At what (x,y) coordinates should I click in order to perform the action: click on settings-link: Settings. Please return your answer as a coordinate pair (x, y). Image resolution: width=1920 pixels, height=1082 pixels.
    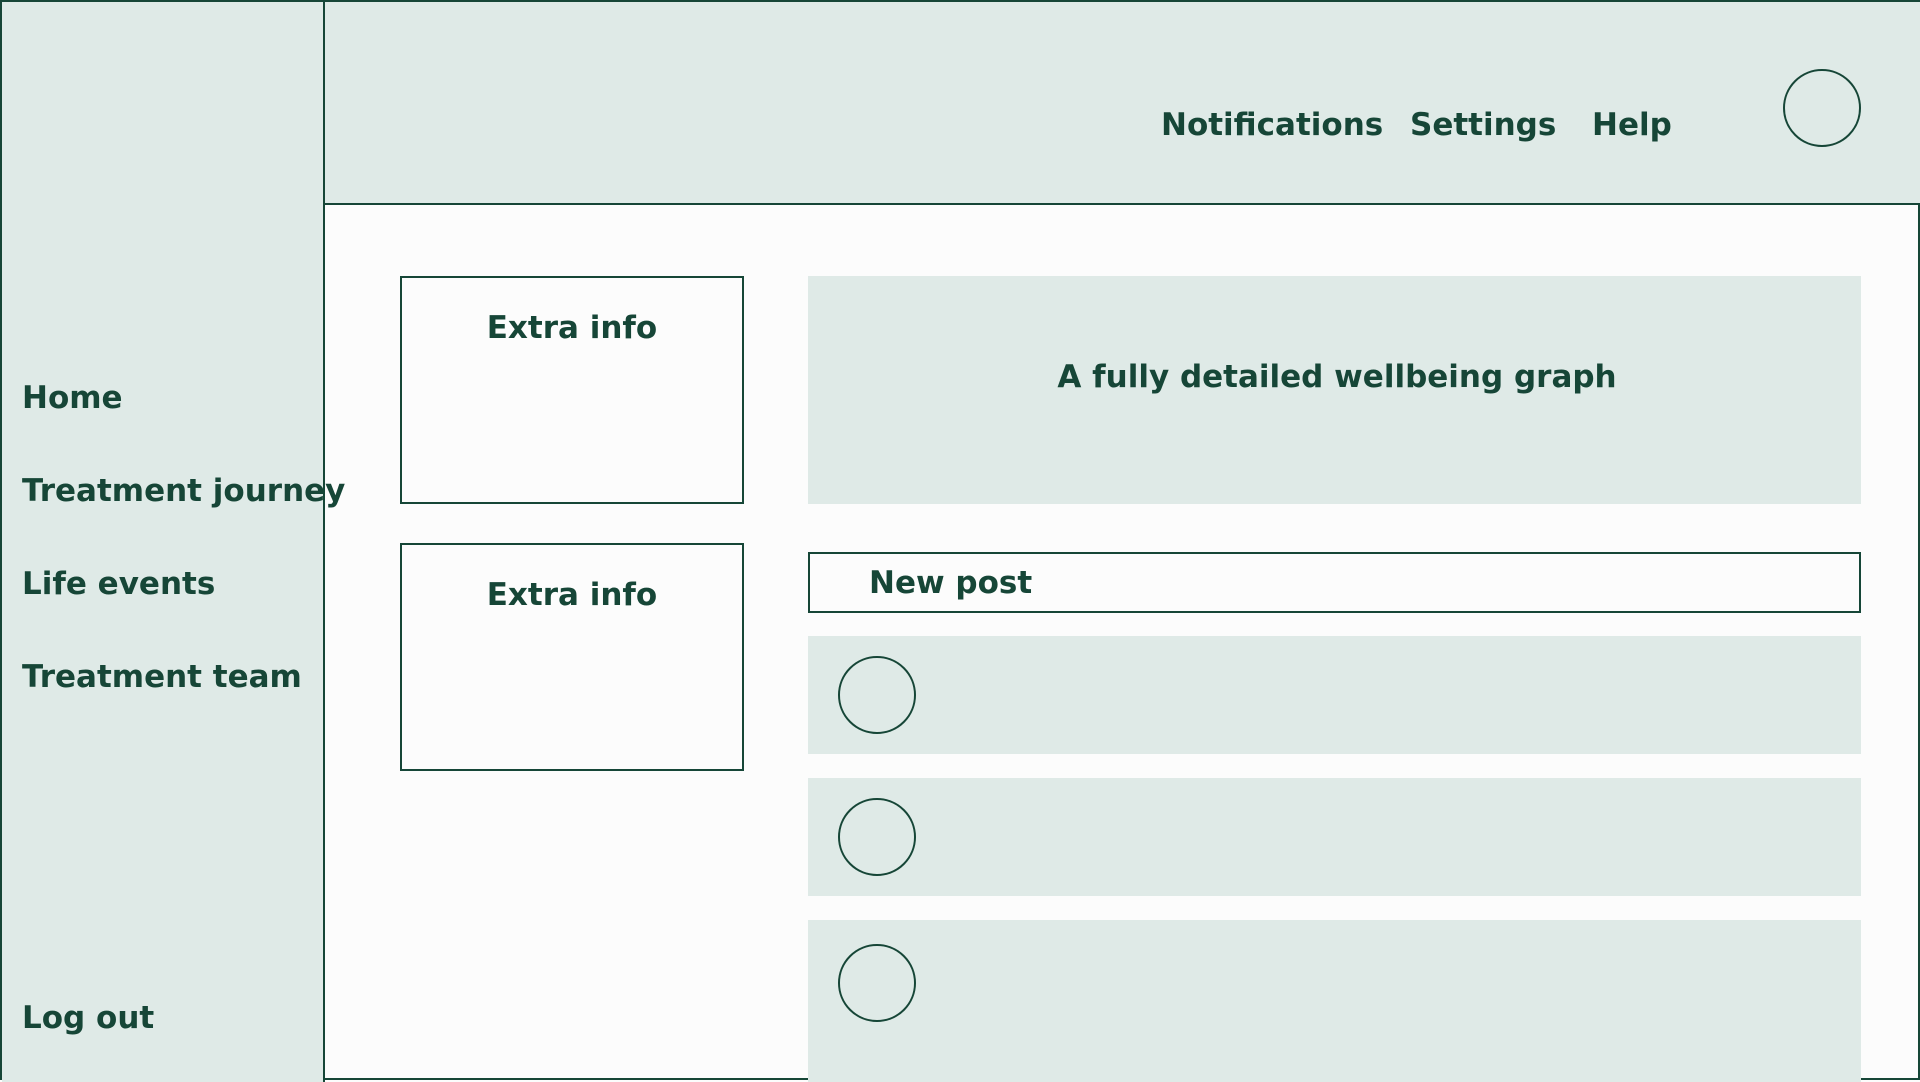
    Looking at the image, I should click on (1483, 125).